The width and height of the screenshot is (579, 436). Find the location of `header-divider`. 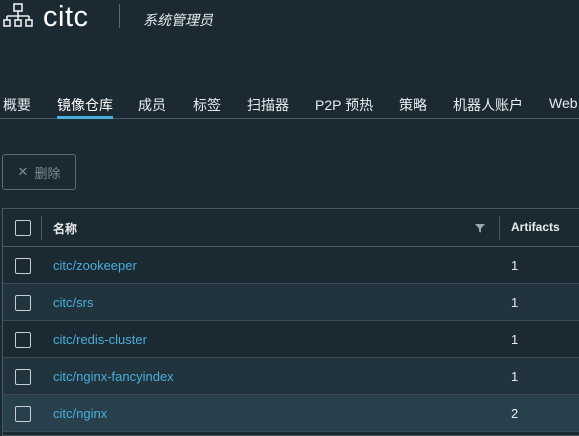

header-divider is located at coordinates (119, 16).